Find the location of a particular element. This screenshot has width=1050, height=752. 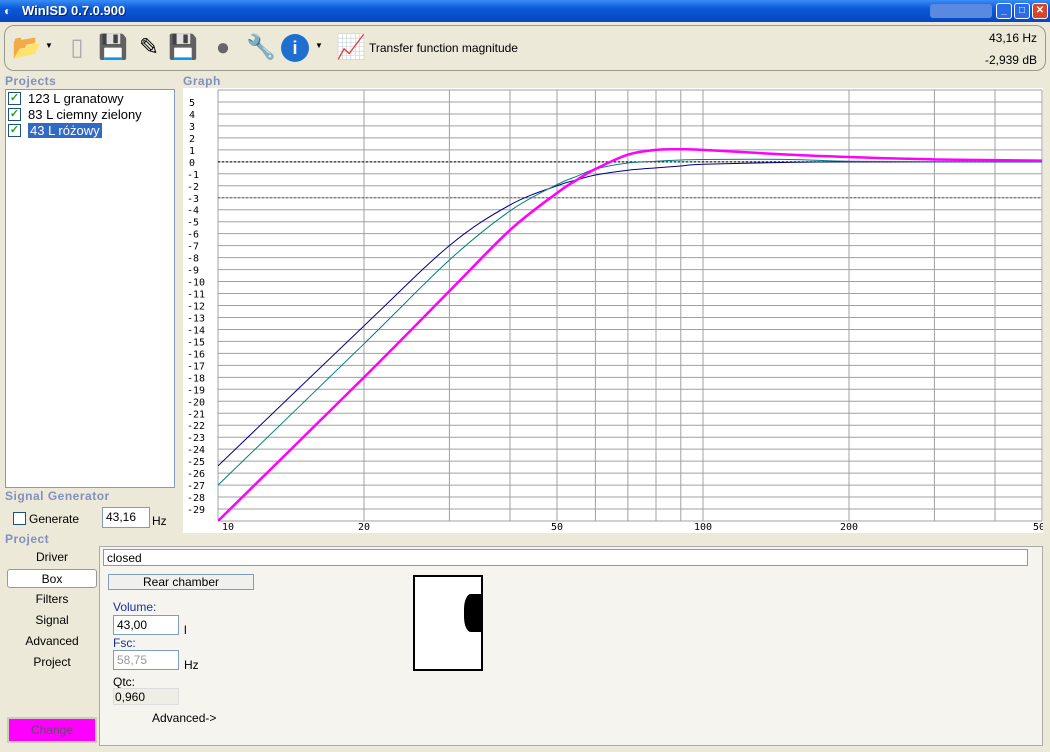

y-tick-label: -16 is located at coordinates (196, 354).